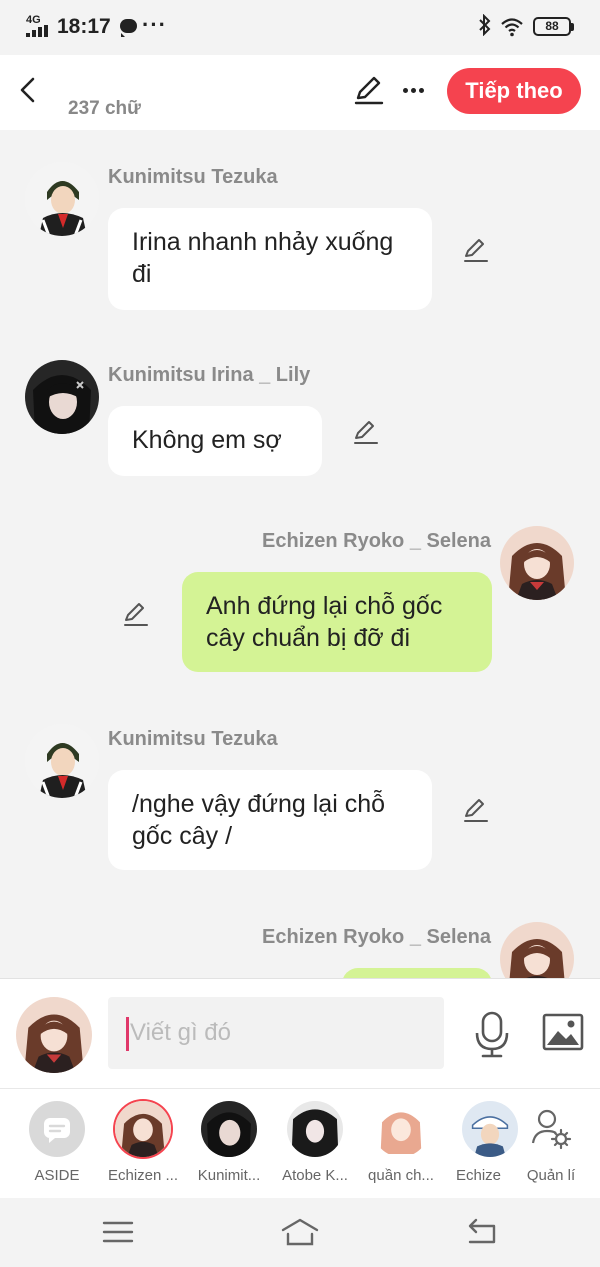 This screenshot has width=600, height=1267. What do you see at coordinates (300, 27) in the screenshot?
I see `status-bar: 4G 18:17 ··· 88` at bounding box center [300, 27].